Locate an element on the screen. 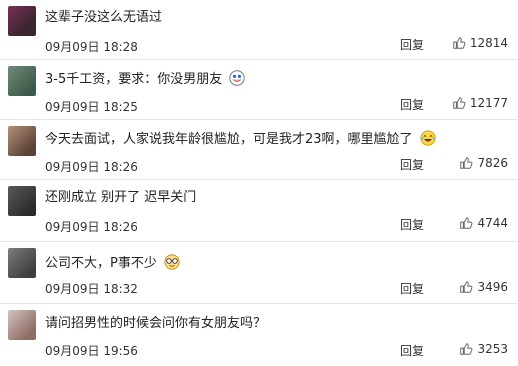  comment-text: 3-5千工资，要求：你没男朋友 is located at coordinates (145, 79).